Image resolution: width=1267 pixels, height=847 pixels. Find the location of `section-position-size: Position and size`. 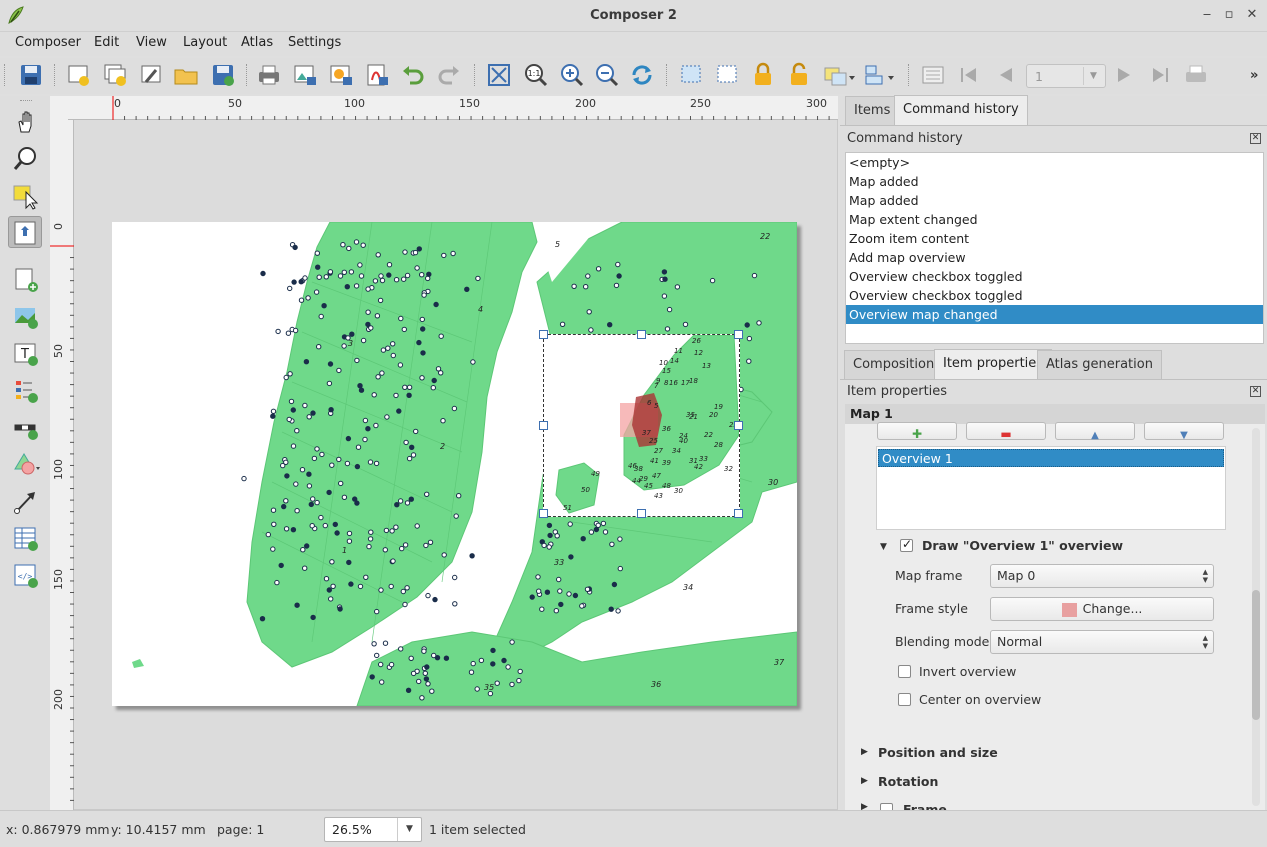

section-position-size: Position and size is located at coordinates (938, 752).